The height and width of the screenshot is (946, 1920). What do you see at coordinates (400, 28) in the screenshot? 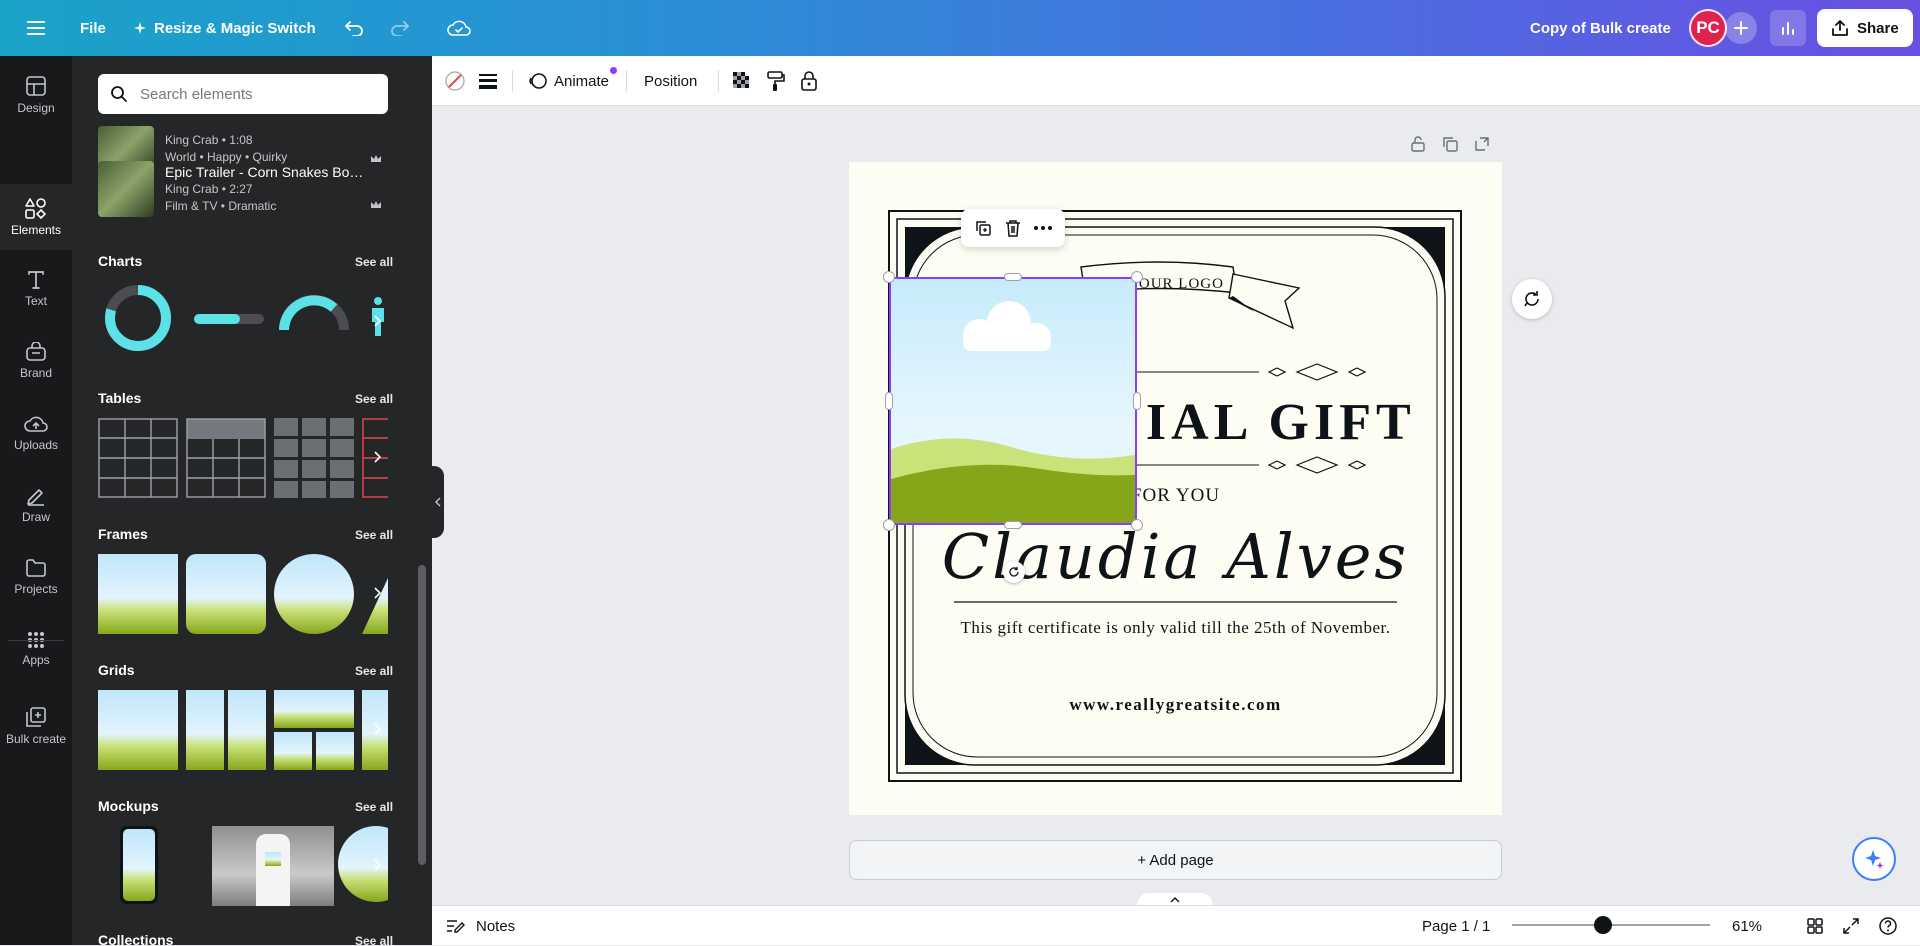
I see `redo-button` at bounding box center [400, 28].